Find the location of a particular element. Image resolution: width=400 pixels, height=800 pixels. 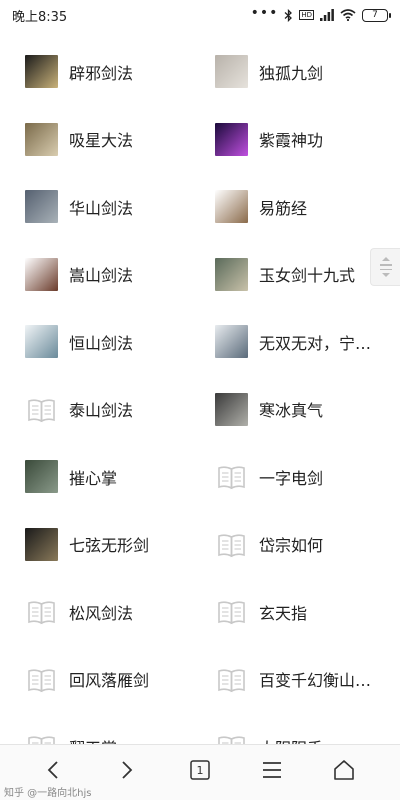

entry-item: 松风剑法 is located at coordinates (120, 612).